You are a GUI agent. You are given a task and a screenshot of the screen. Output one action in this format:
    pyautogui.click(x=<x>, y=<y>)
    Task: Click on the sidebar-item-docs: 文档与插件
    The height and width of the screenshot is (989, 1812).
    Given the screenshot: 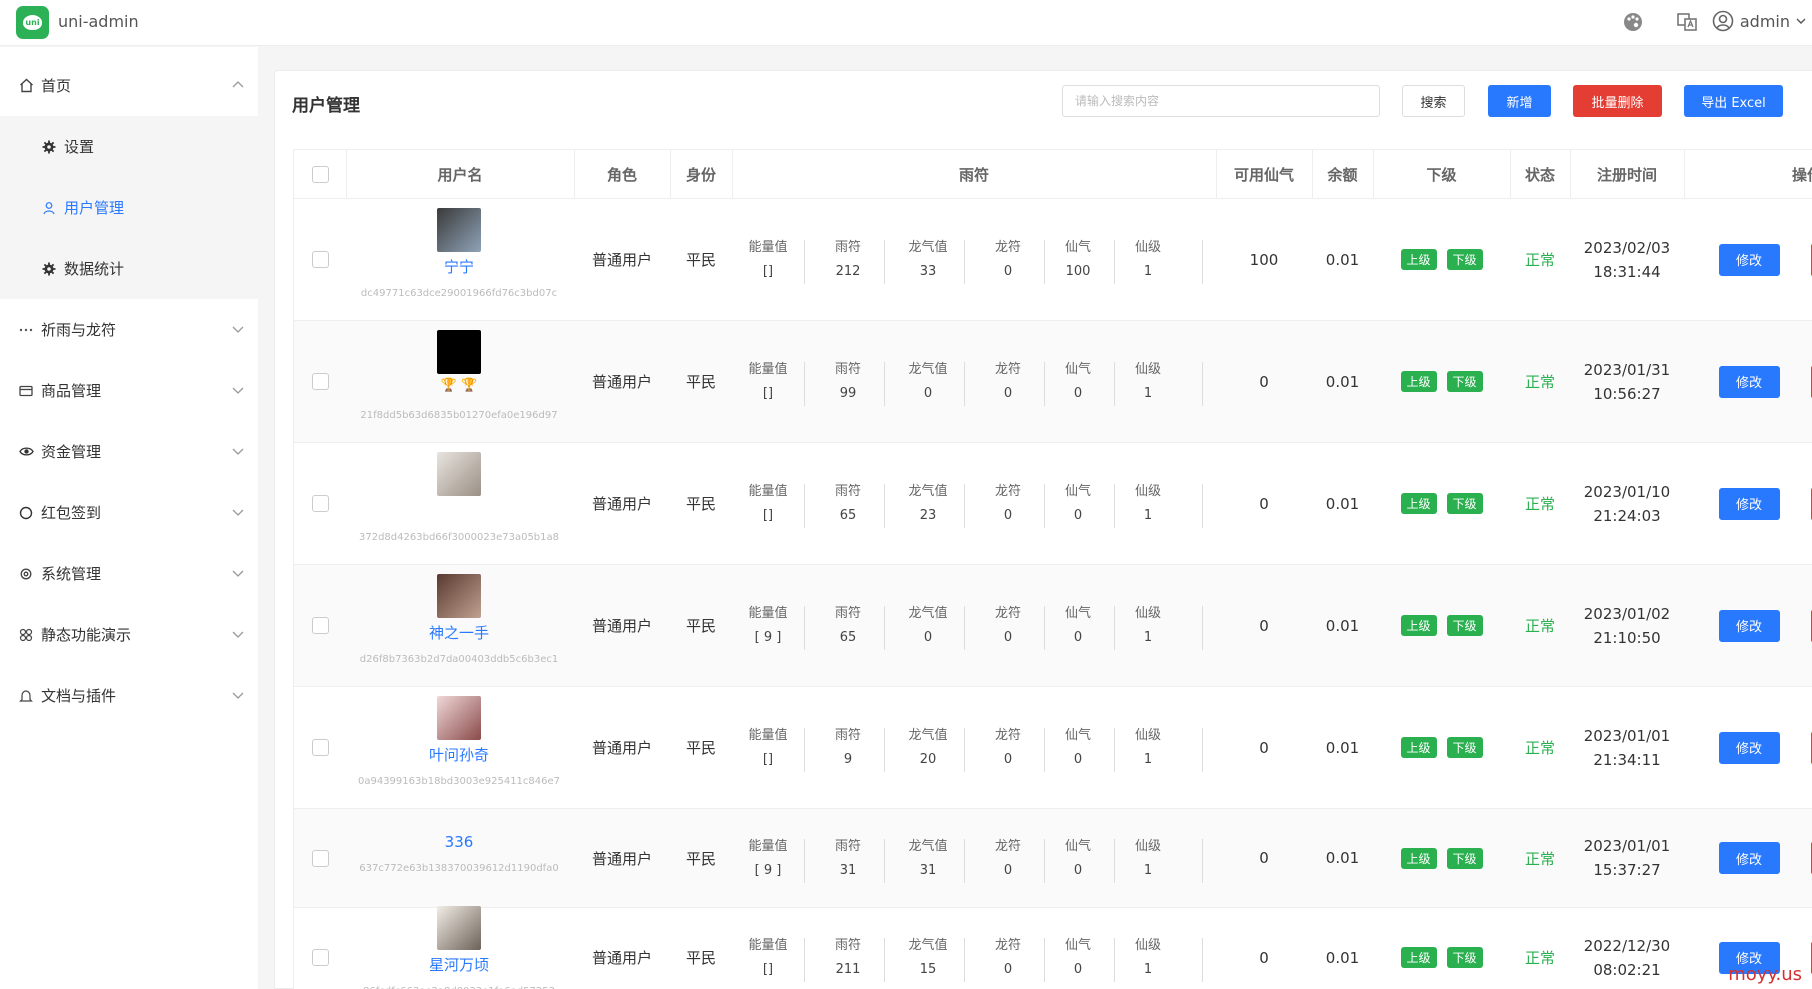 What is the action you would take?
    pyautogui.click(x=129, y=695)
    